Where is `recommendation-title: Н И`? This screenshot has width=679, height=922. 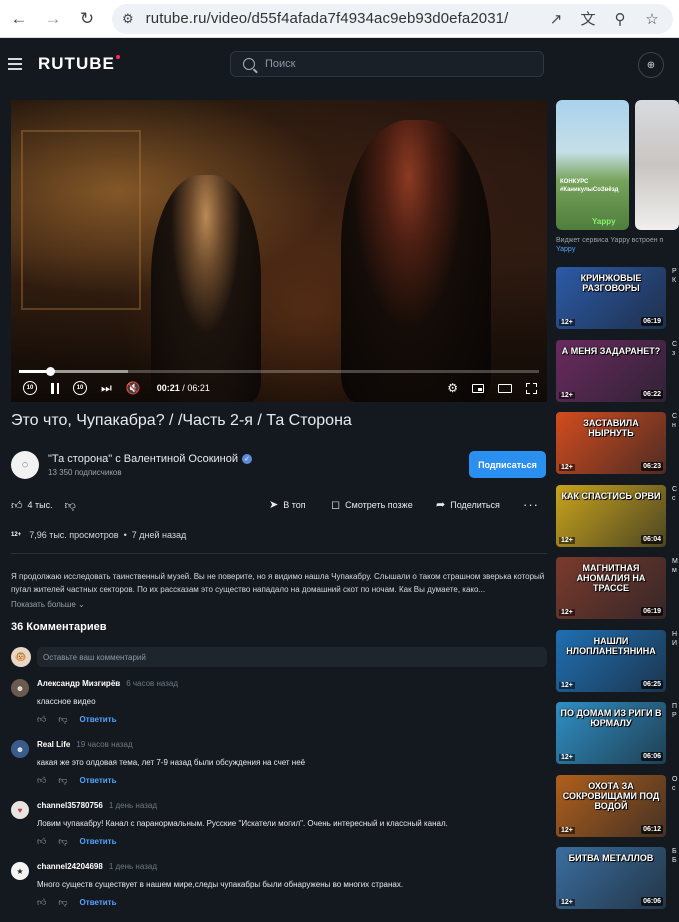 recommendation-title: Н И is located at coordinates (675, 639).